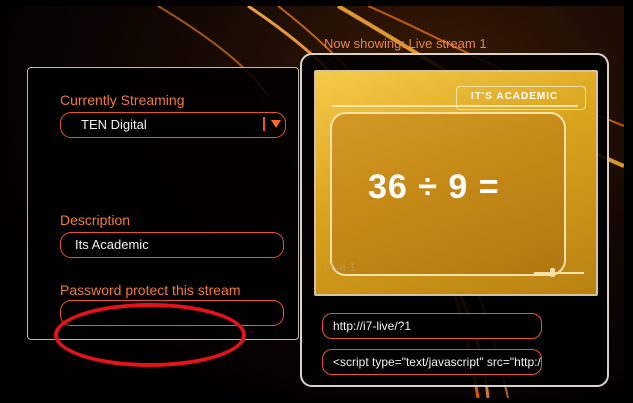  What do you see at coordinates (122, 100) in the screenshot?
I see `currently-streaming-label: Currently Streaming` at bounding box center [122, 100].